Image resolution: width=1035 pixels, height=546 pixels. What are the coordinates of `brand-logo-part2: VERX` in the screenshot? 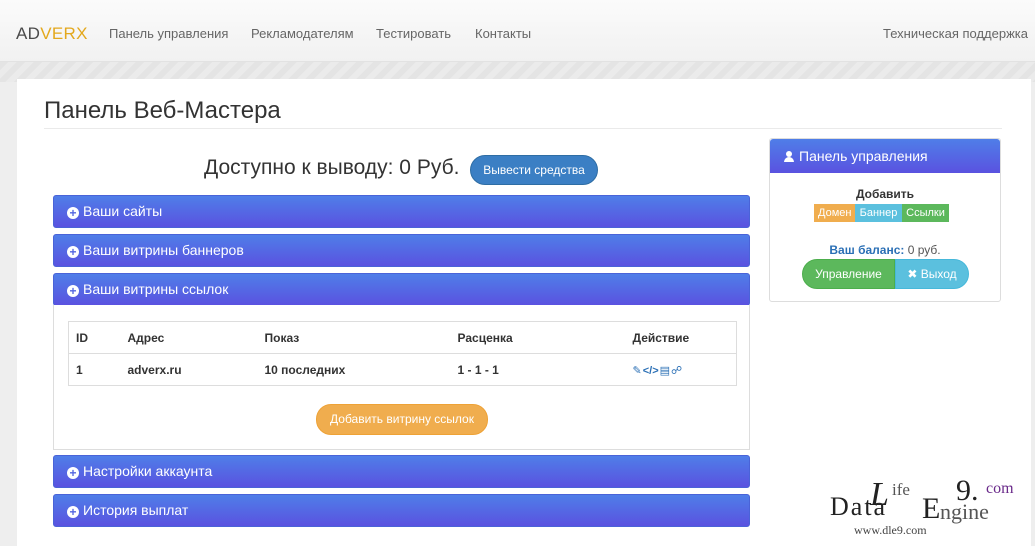 It's located at (64, 33).